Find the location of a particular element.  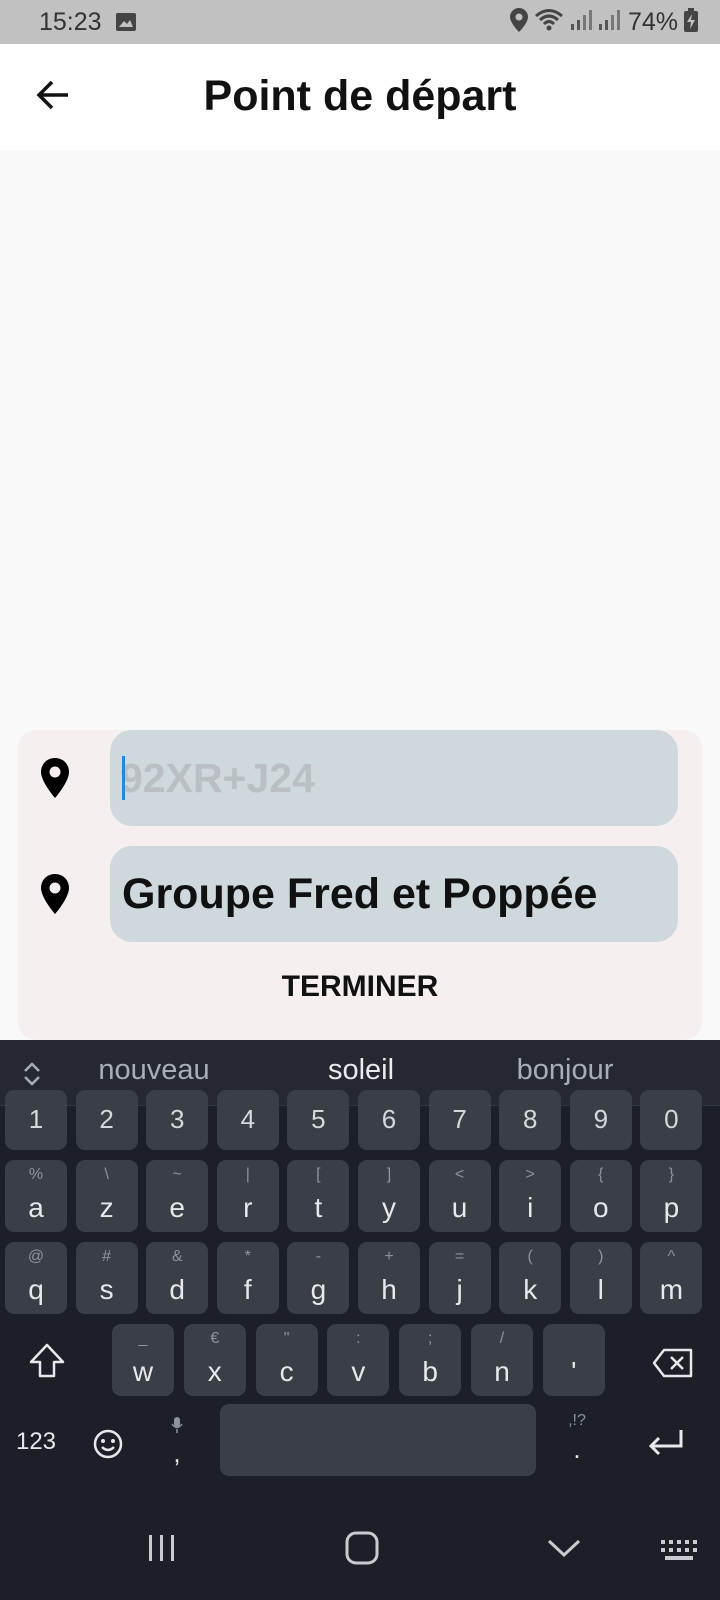

key-i: > i is located at coordinates (530, 1196).